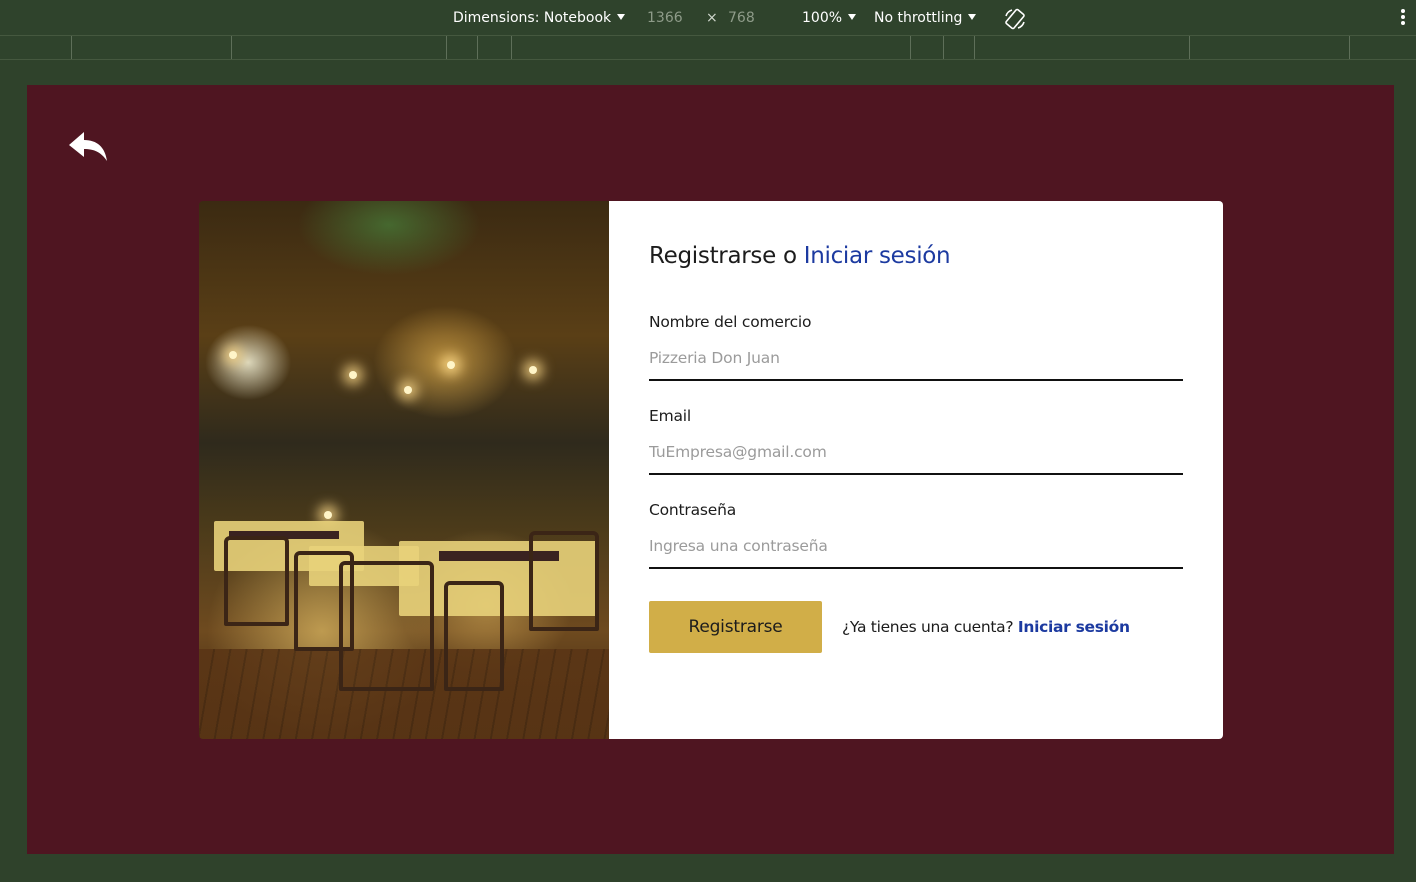 This screenshot has height=882, width=1416. Describe the element at coordinates (930, 627) in the screenshot. I see `account-question: ¿Ya tienes una cuenta?` at that location.